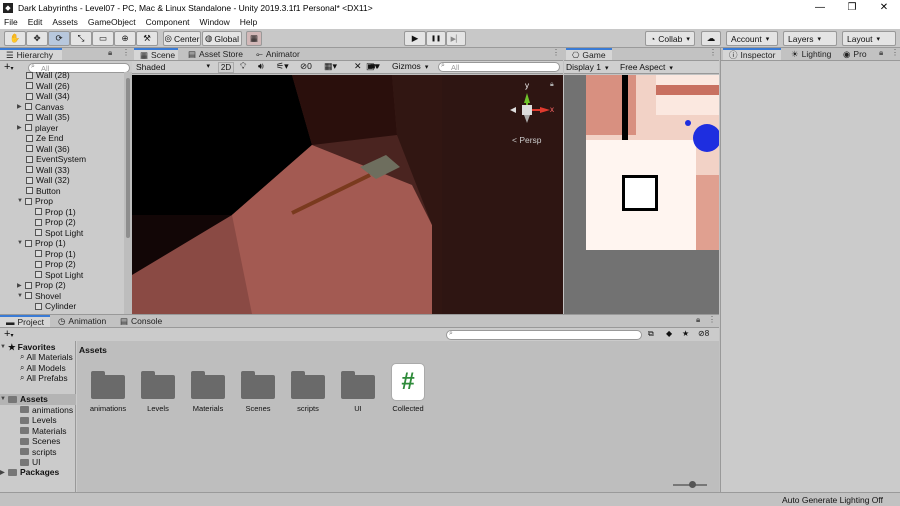 The height and width of the screenshot is (506, 900). I want to click on tab-console: ▤ Console, so click(141, 321).